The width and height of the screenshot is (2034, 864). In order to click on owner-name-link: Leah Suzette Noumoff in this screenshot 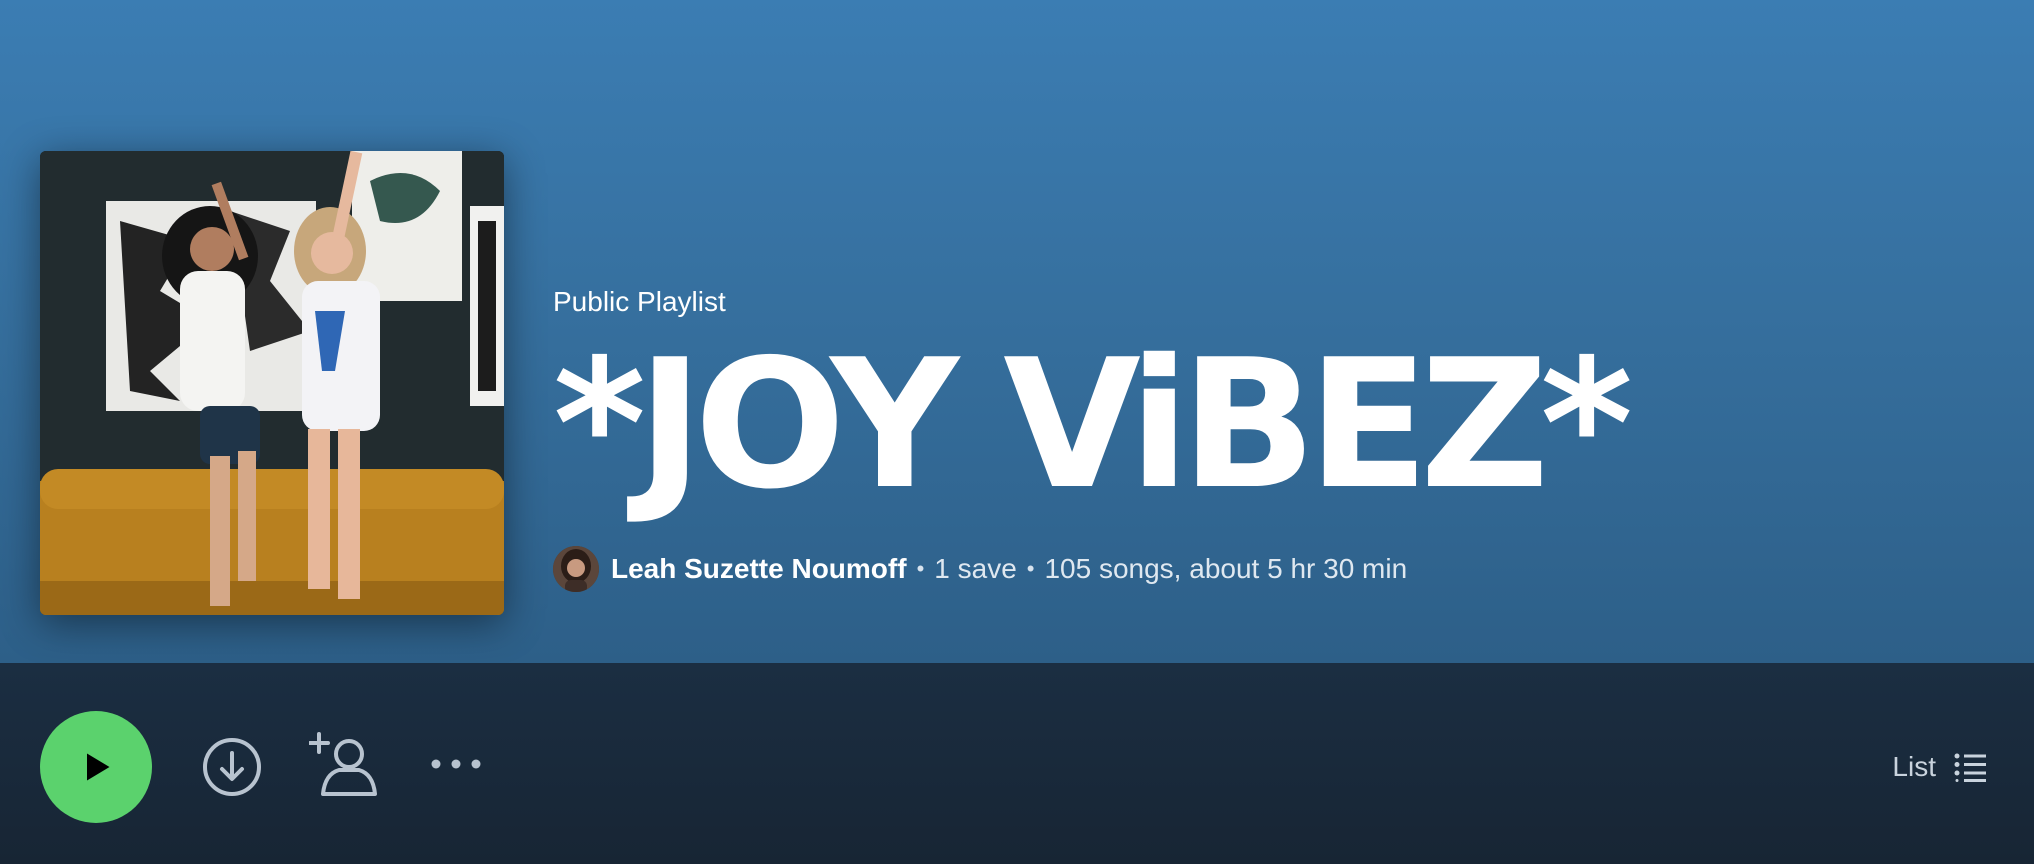, I will do `click(759, 569)`.